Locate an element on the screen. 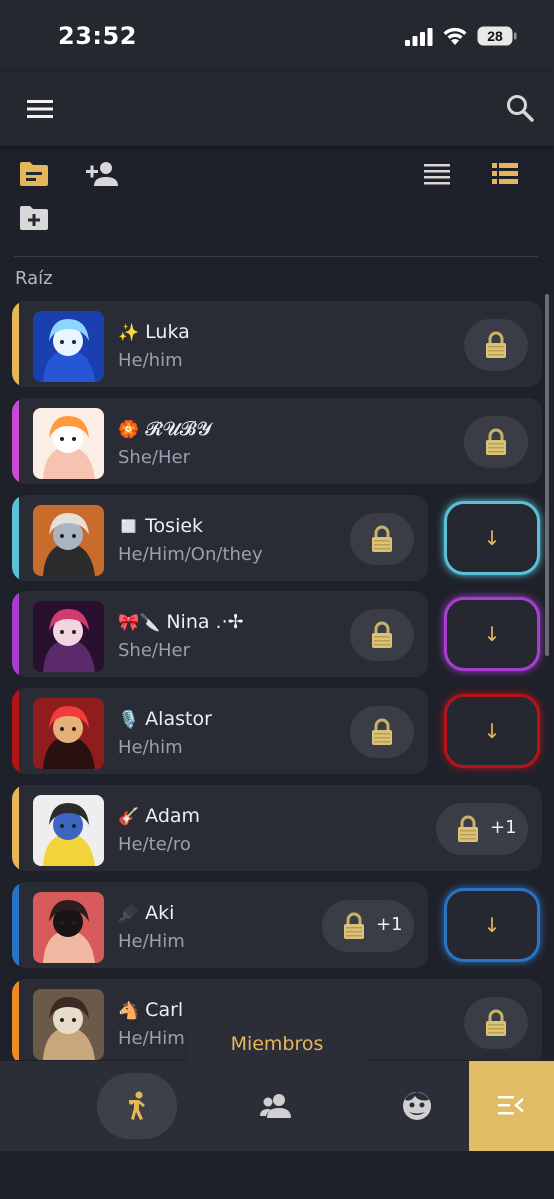 The width and height of the screenshot is (554, 1199). create-folder-icon is located at coordinates (34, 218).